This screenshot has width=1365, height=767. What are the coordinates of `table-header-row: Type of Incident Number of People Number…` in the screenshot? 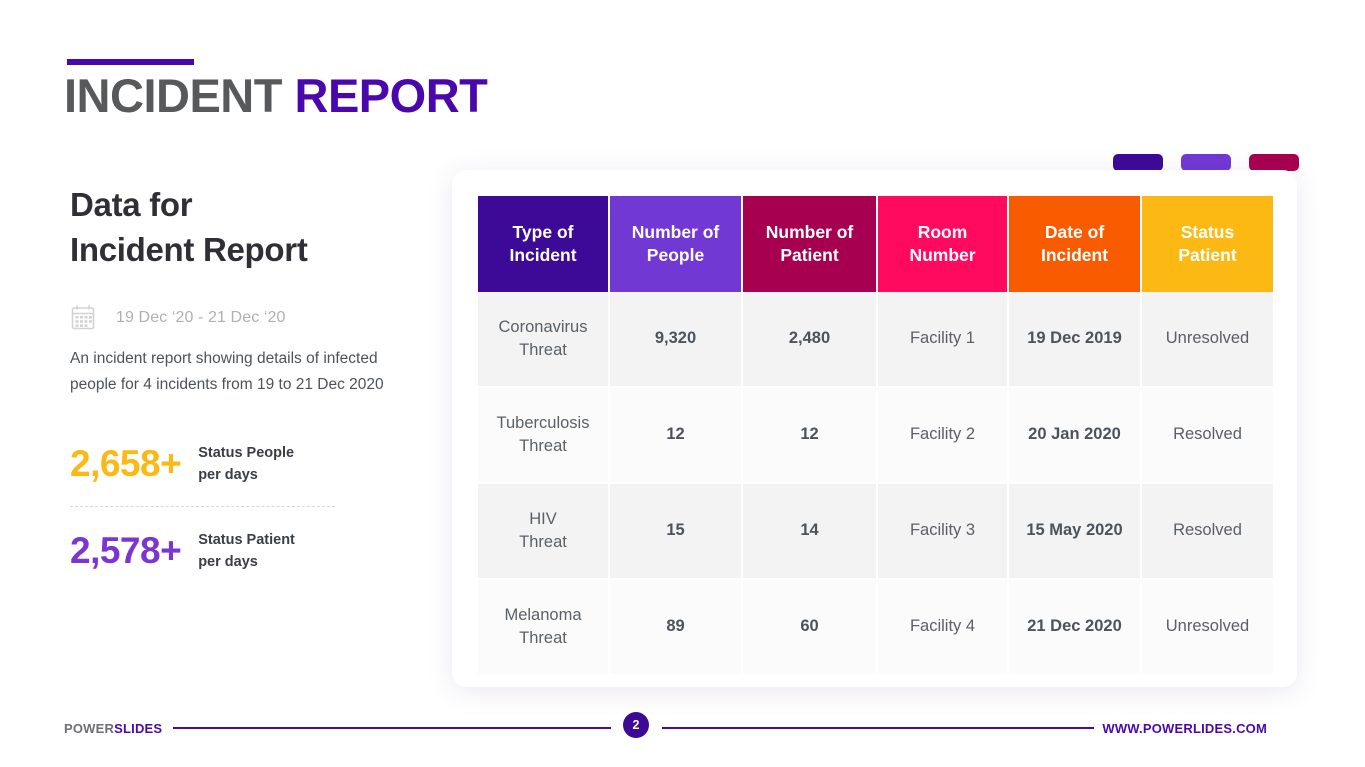 It's located at (875, 244).